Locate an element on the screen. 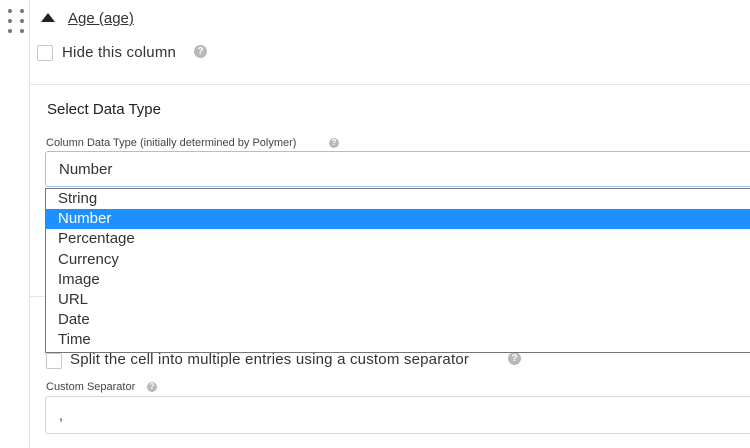 Image resolution: width=750 pixels, height=448 pixels. column-title-link: Age (age) is located at coordinates (101, 18).